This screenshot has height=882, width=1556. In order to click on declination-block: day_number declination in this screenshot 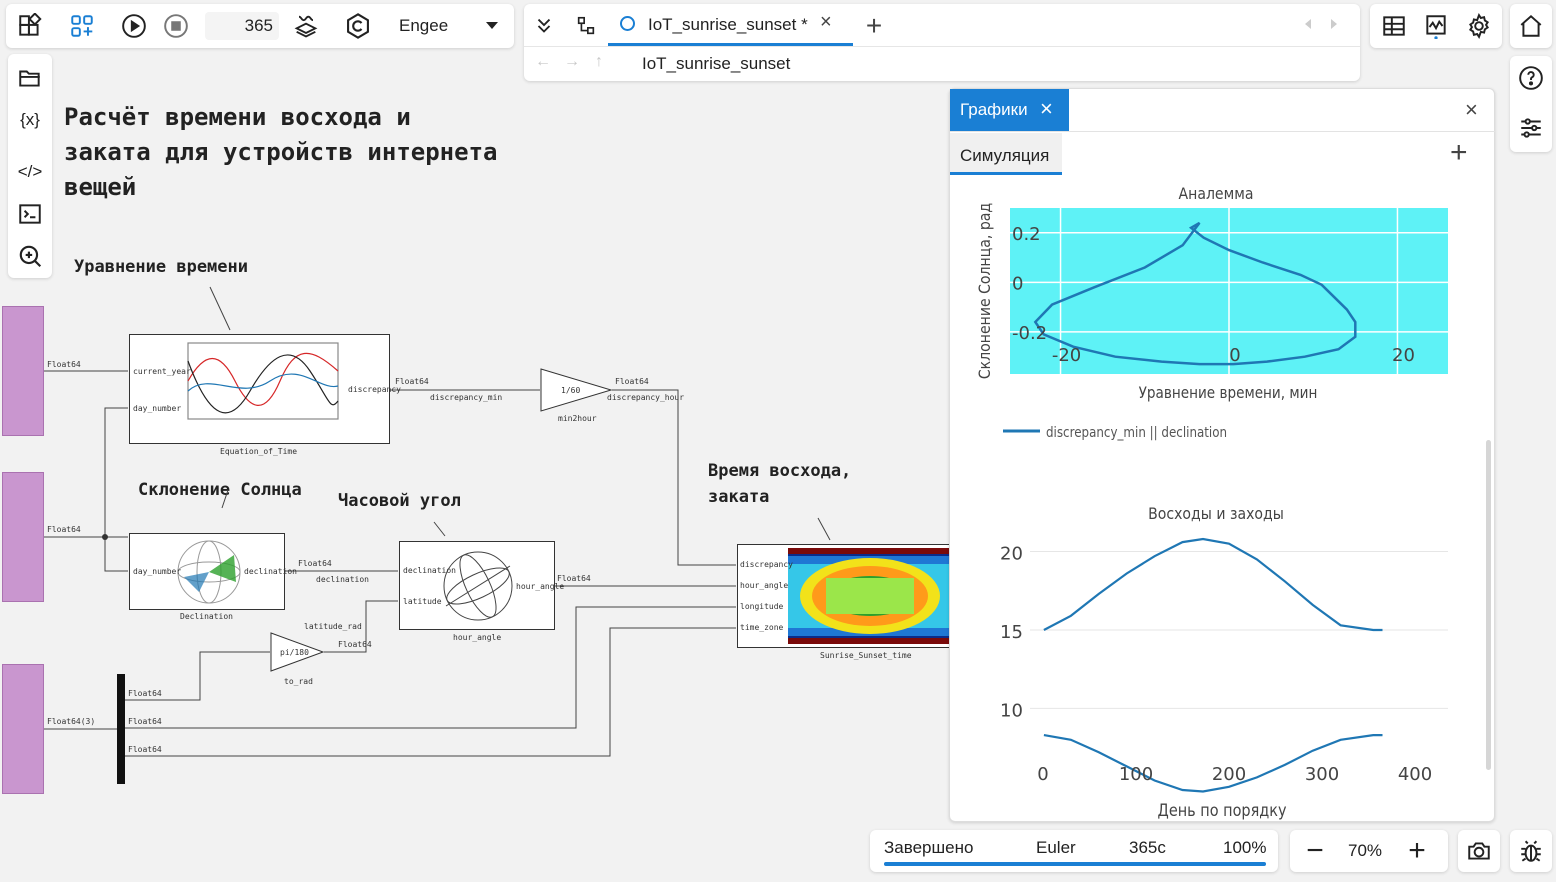, I will do `click(213, 571)`.